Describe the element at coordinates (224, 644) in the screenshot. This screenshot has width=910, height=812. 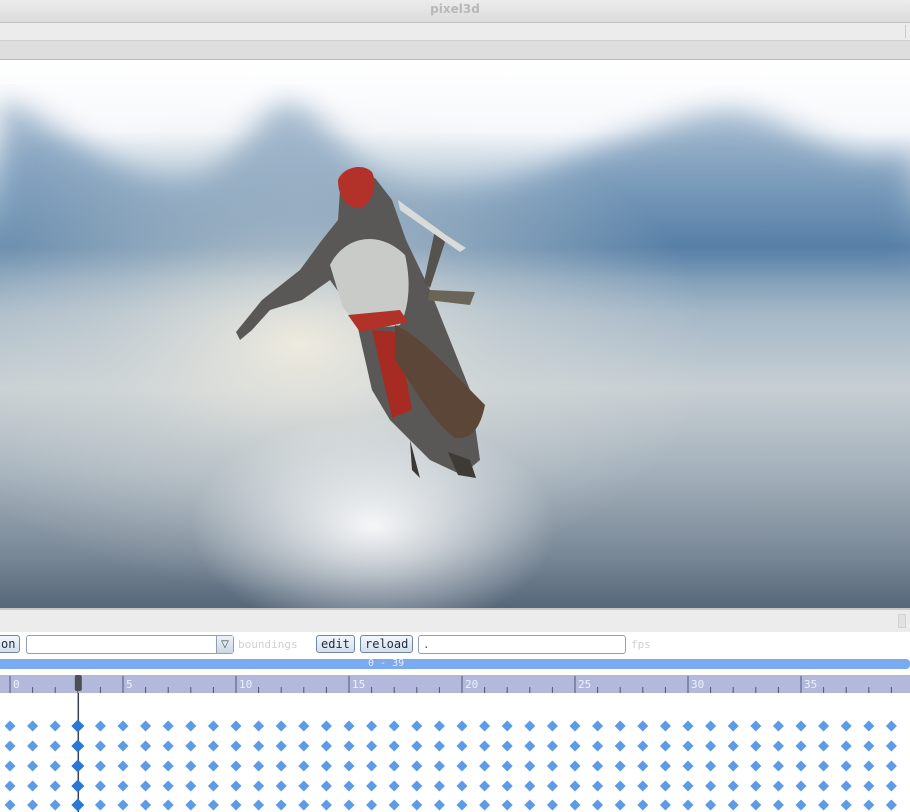
I see `dropdown-arrow-icon: ▽` at that location.